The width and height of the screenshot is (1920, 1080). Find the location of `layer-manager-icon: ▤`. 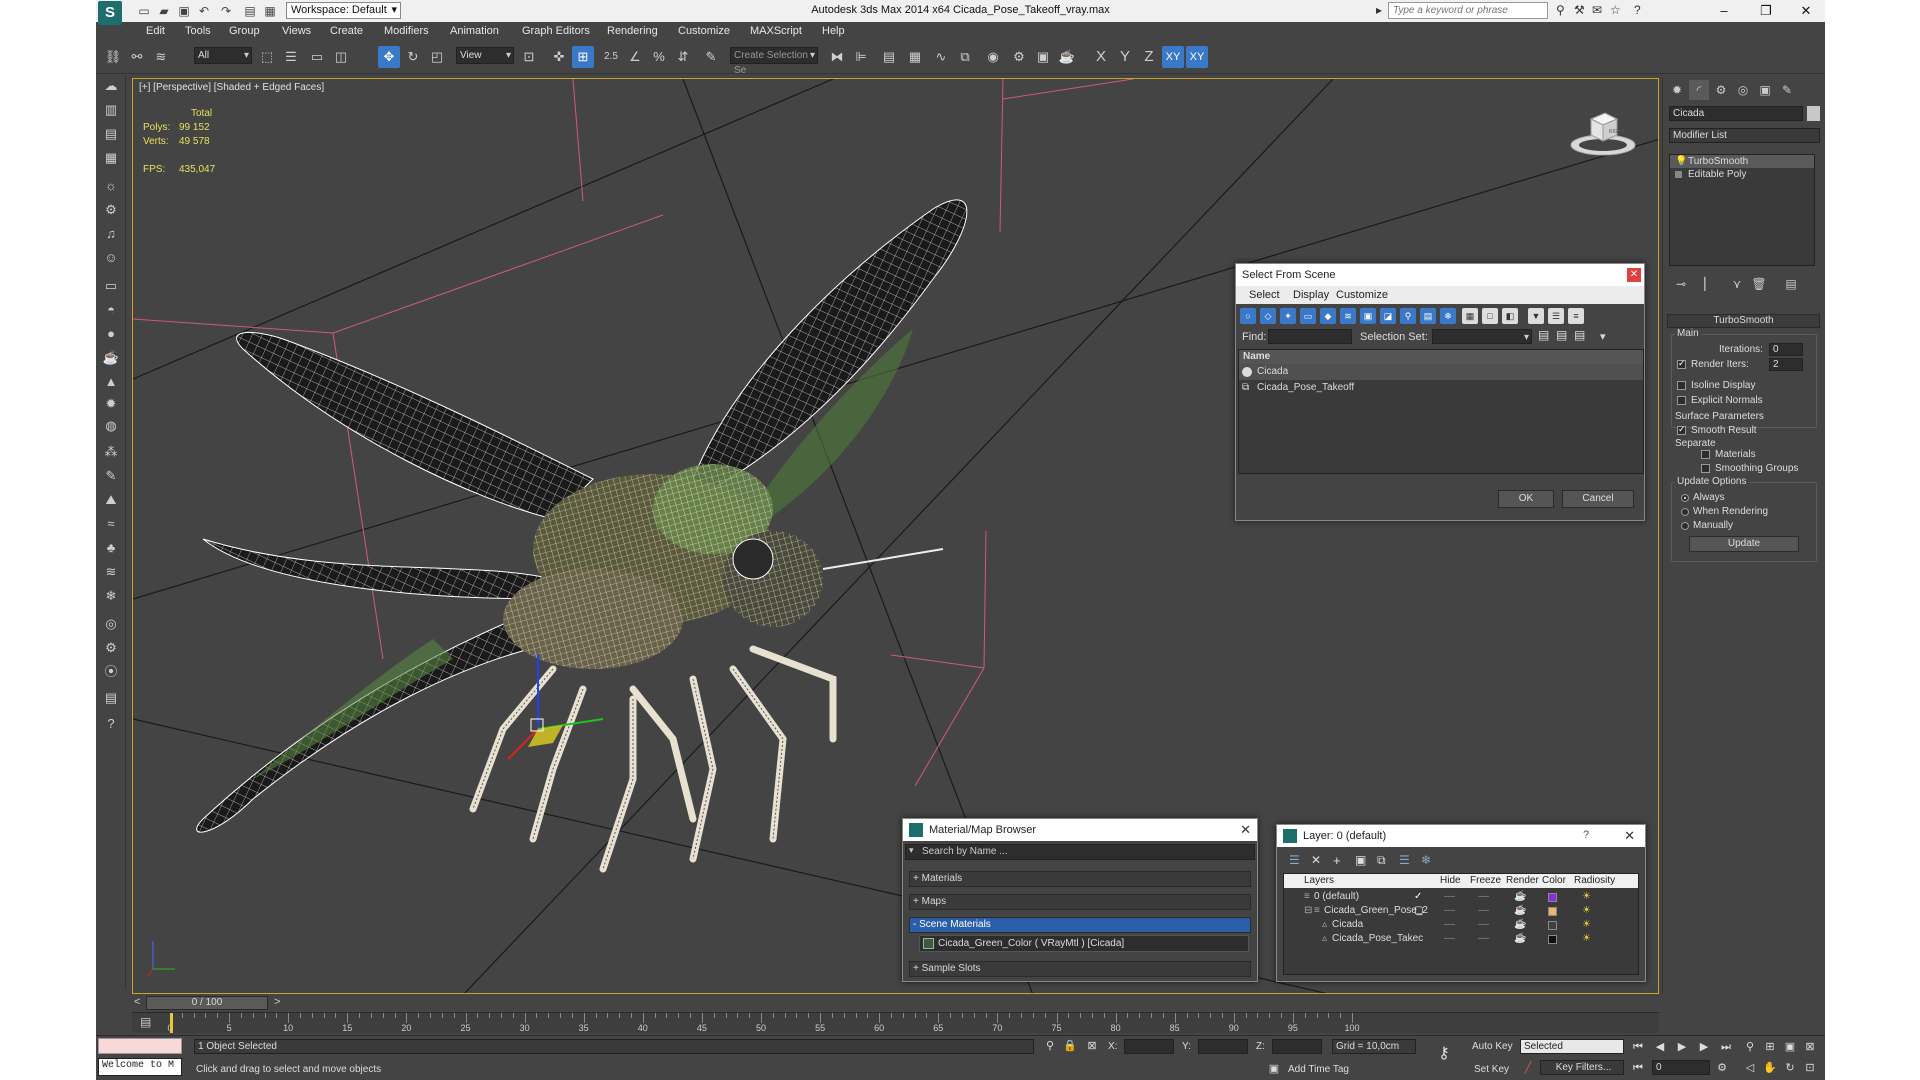

layer-manager-icon: ▤ is located at coordinates (889, 57).